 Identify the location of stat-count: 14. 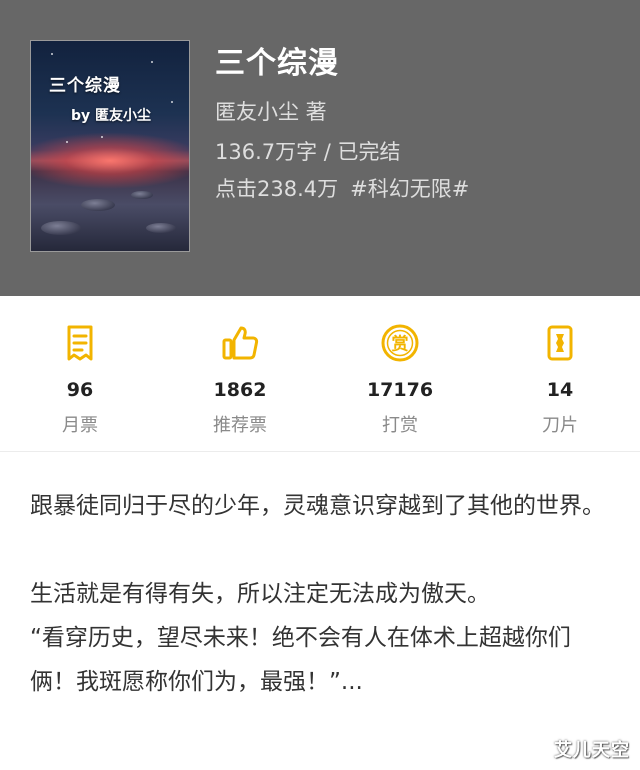
(560, 390).